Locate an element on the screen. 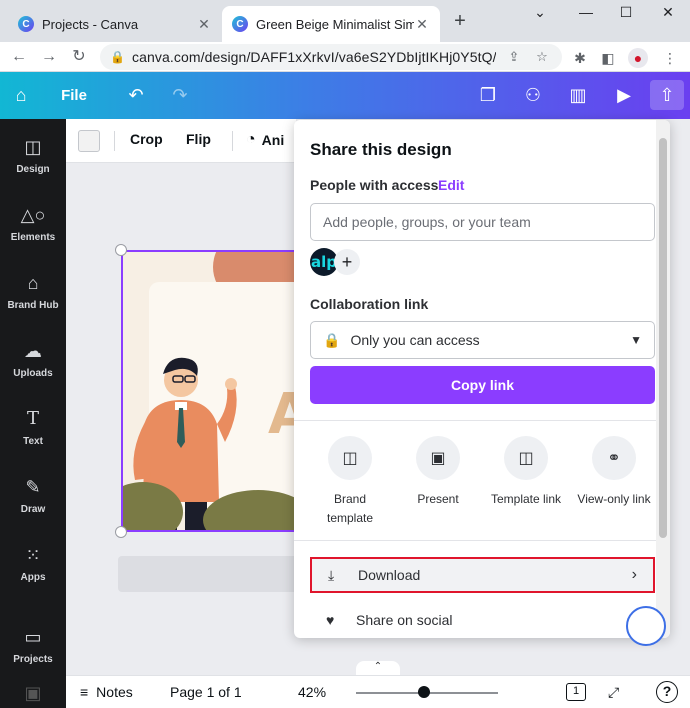 This screenshot has width=690, height=708. sidebar-item-uploads: ☁ Uploads is located at coordinates (33, 359).